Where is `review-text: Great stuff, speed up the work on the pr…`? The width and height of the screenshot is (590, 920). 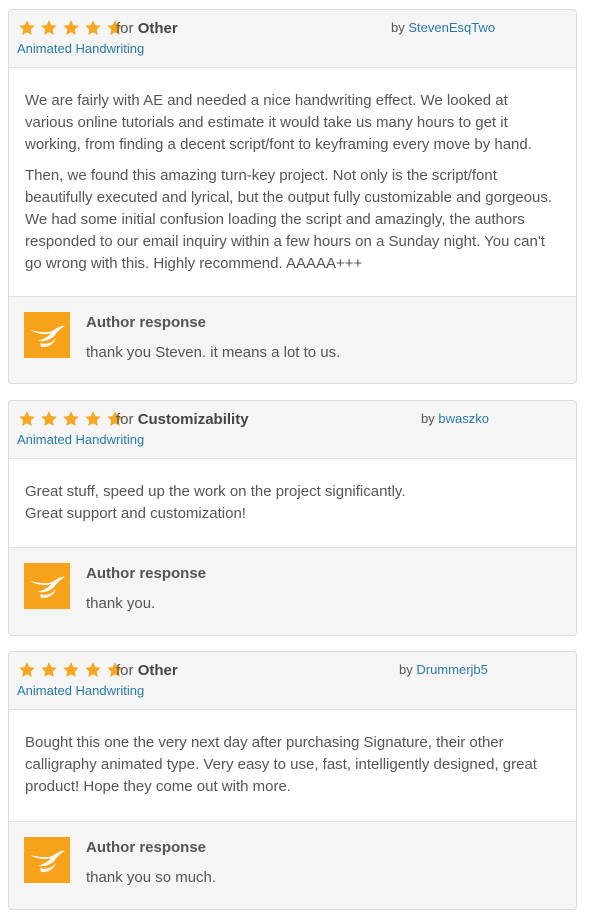 review-text: Great stuff, speed up the work on the pr… is located at coordinates (215, 491).